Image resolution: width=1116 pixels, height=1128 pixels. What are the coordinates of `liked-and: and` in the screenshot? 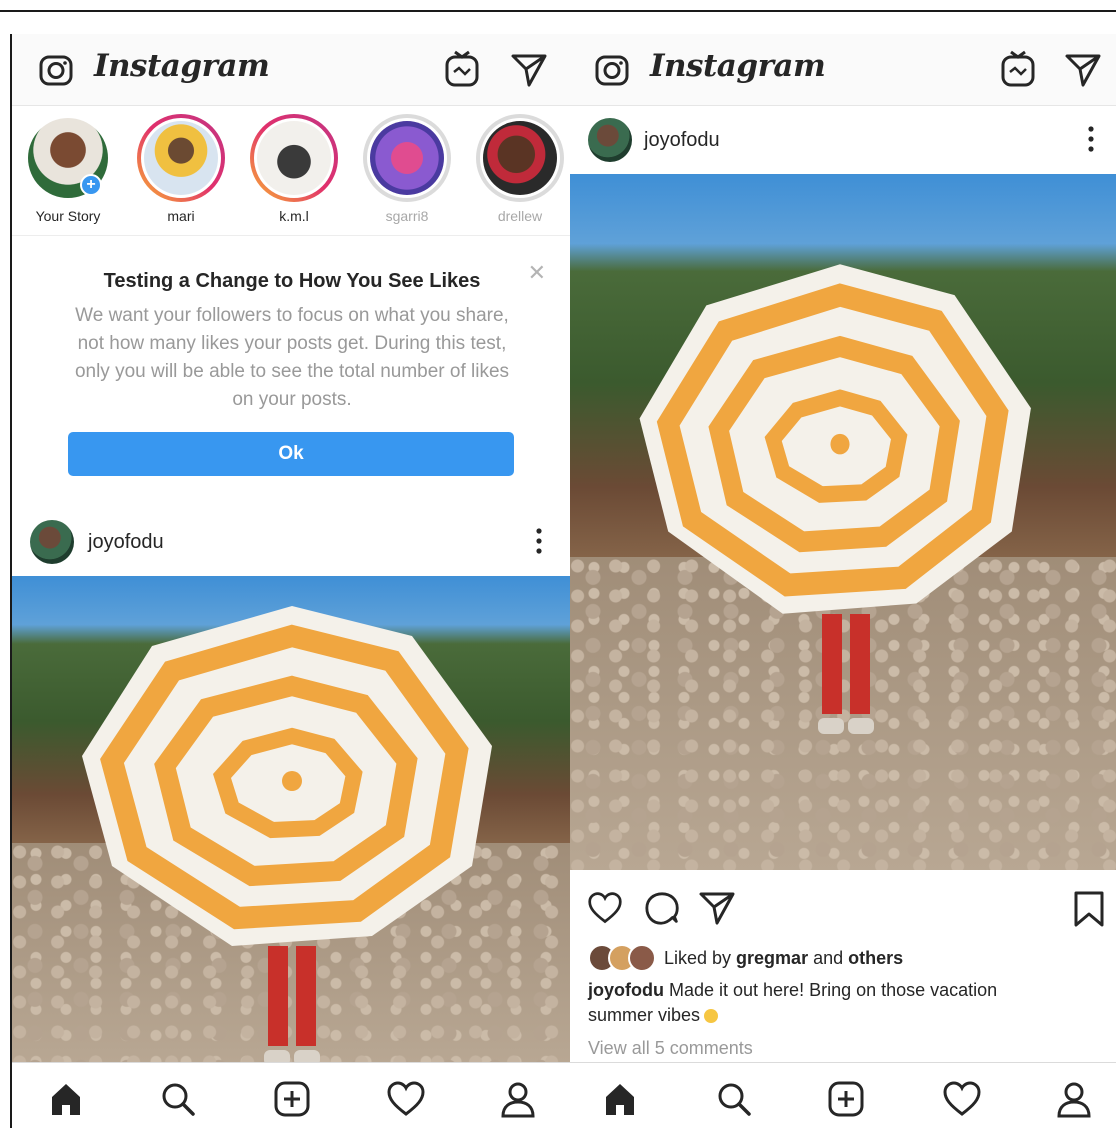 It's located at (828, 958).